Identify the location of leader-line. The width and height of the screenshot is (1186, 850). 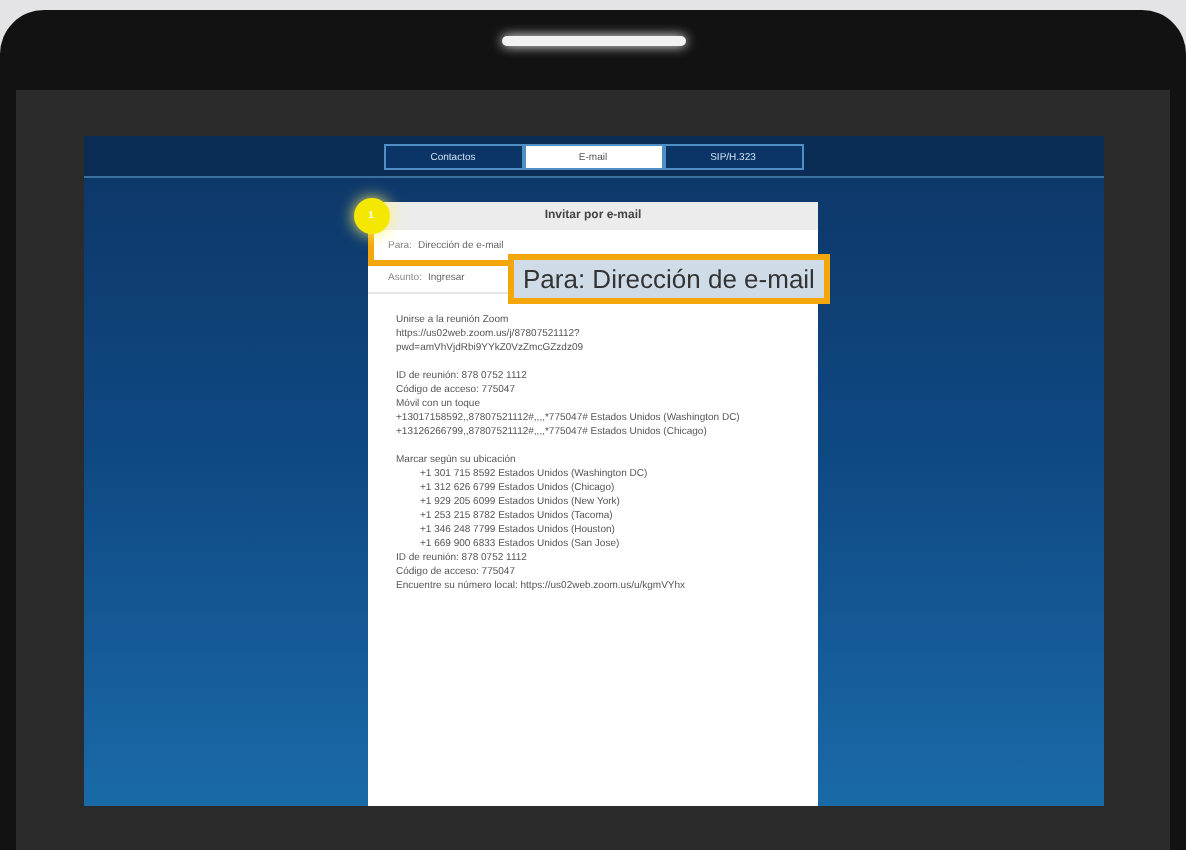
(437, 250).